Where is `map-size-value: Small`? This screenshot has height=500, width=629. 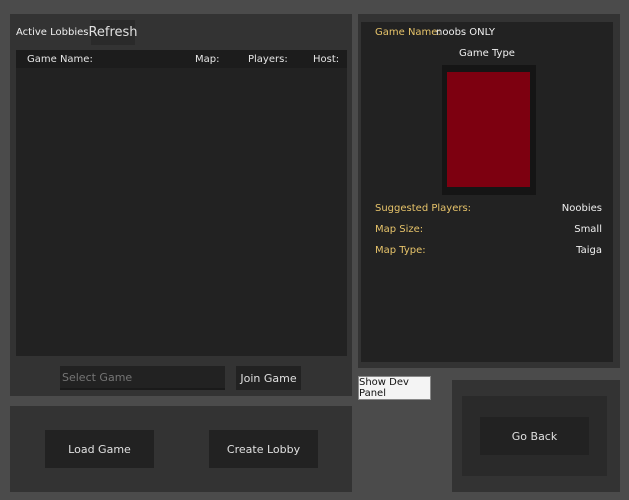 map-size-value: Small is located at coordinates (588, 229).